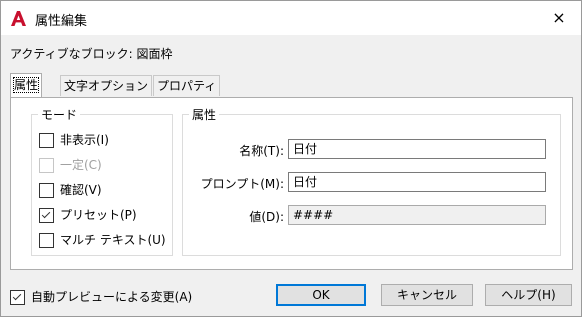 This screenshot has height=317, width=582. Describe the element at coordinates (59, 115) in the screenshot. I see `mode-legend: モード` at that location.